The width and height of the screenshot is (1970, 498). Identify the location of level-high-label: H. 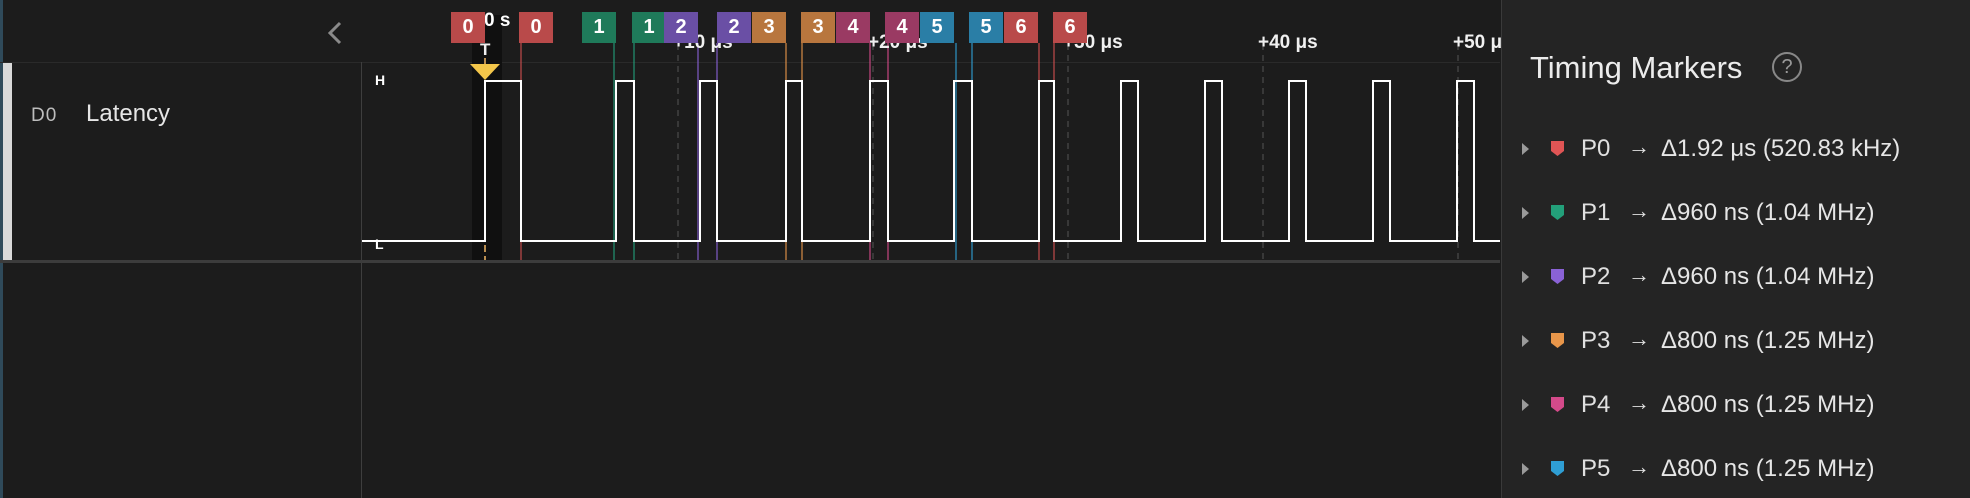
(380, 80).